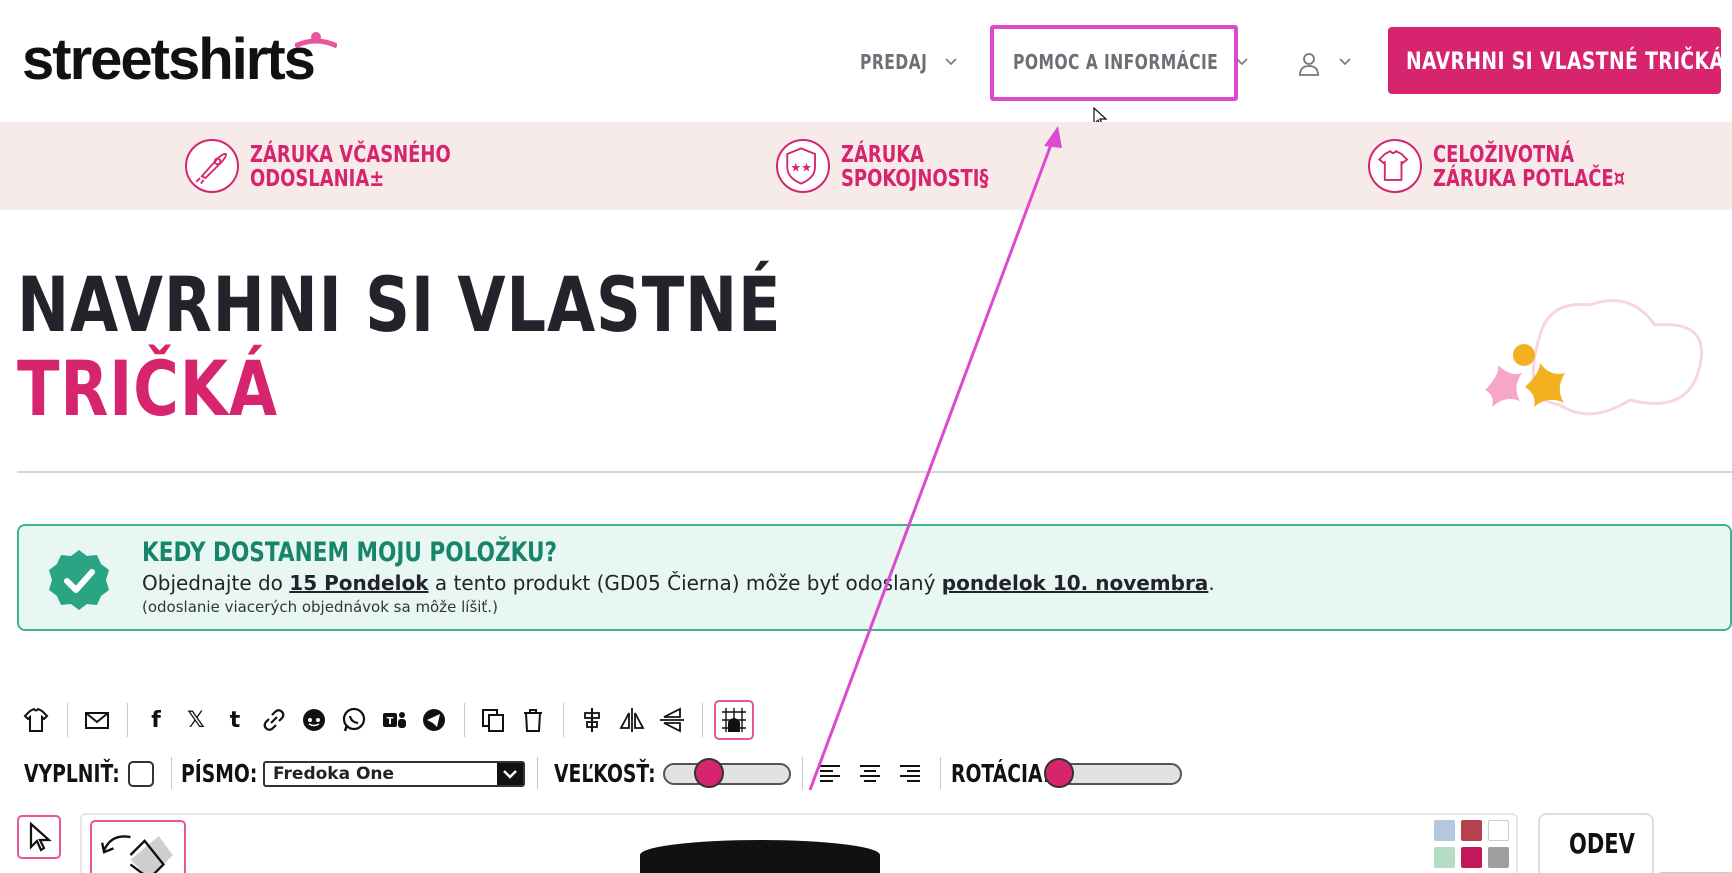 The image size is (1732, 873). I want to click on page-title-line2: TRIČKÁ, so click(147, 388).